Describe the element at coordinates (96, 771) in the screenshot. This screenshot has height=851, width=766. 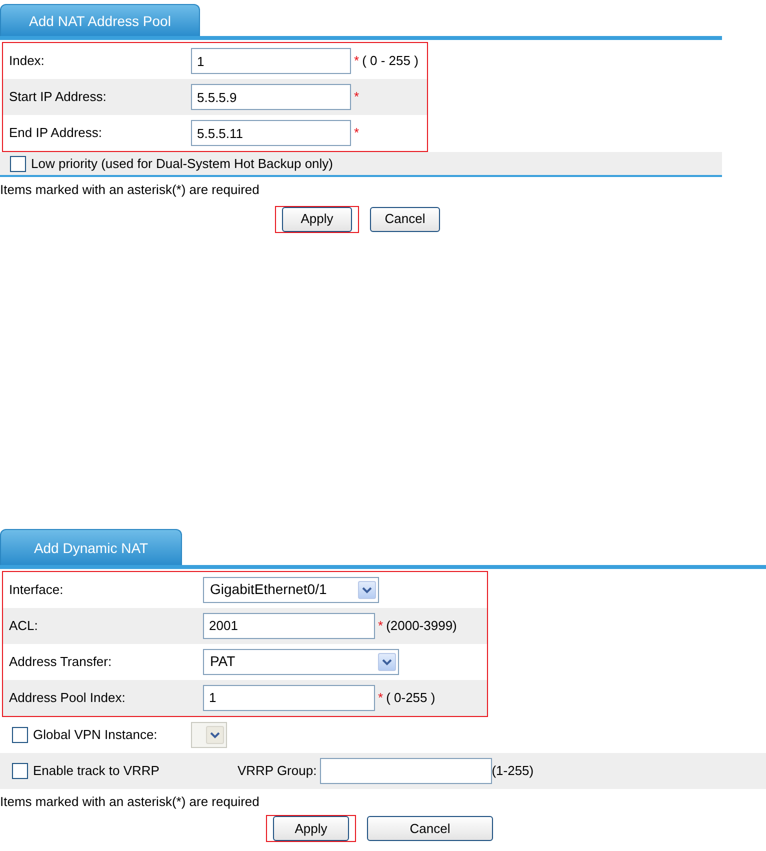
I see `checkbox-label: Enable track to VRRP` at that location.